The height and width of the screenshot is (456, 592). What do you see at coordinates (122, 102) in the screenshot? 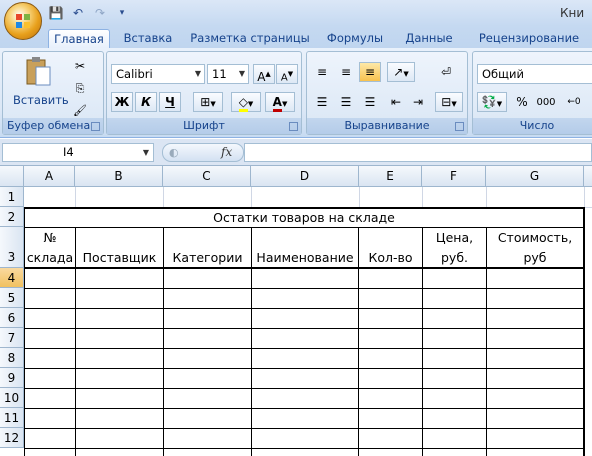
I see `bold-button: Ж` at bounding box center [122, 102].